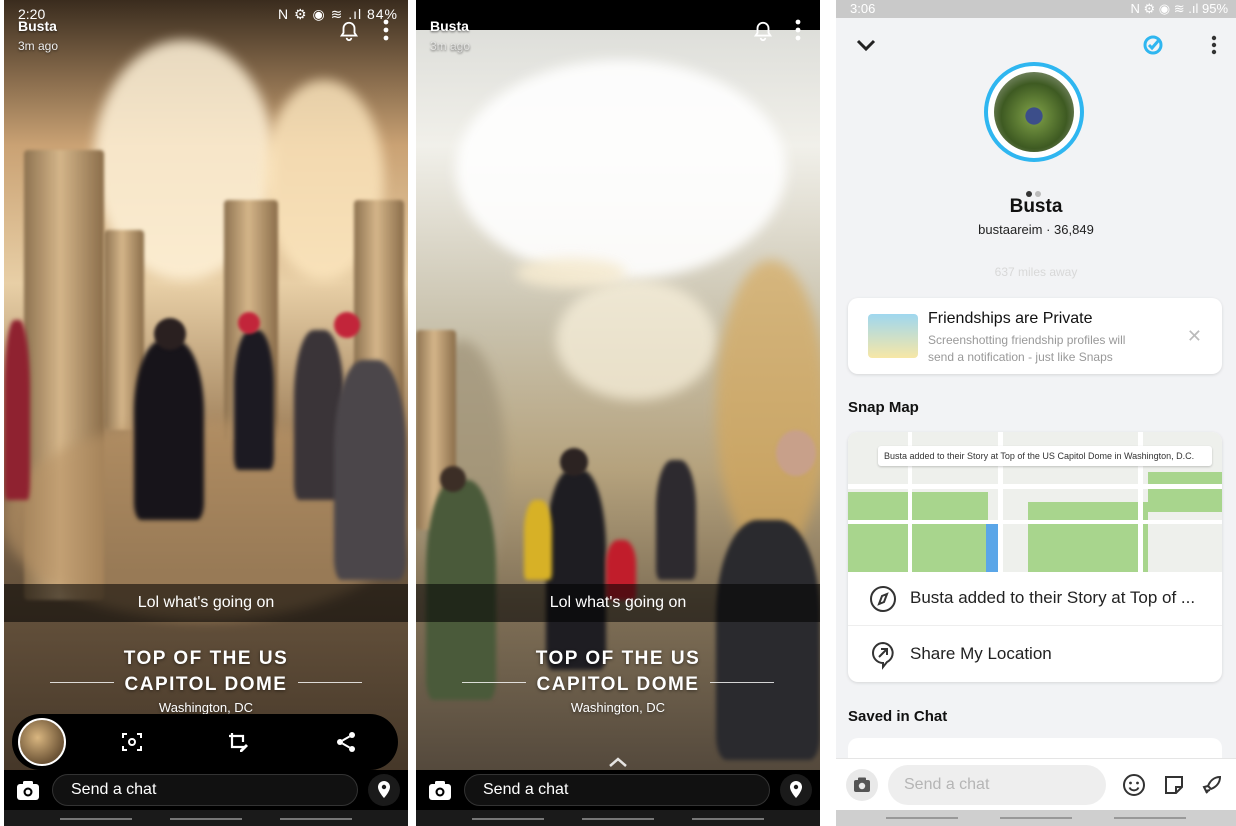  What do you see at coordinates (132, 742) in the screenshot?
I see `scan-icon` at bounding box center [132, 742].